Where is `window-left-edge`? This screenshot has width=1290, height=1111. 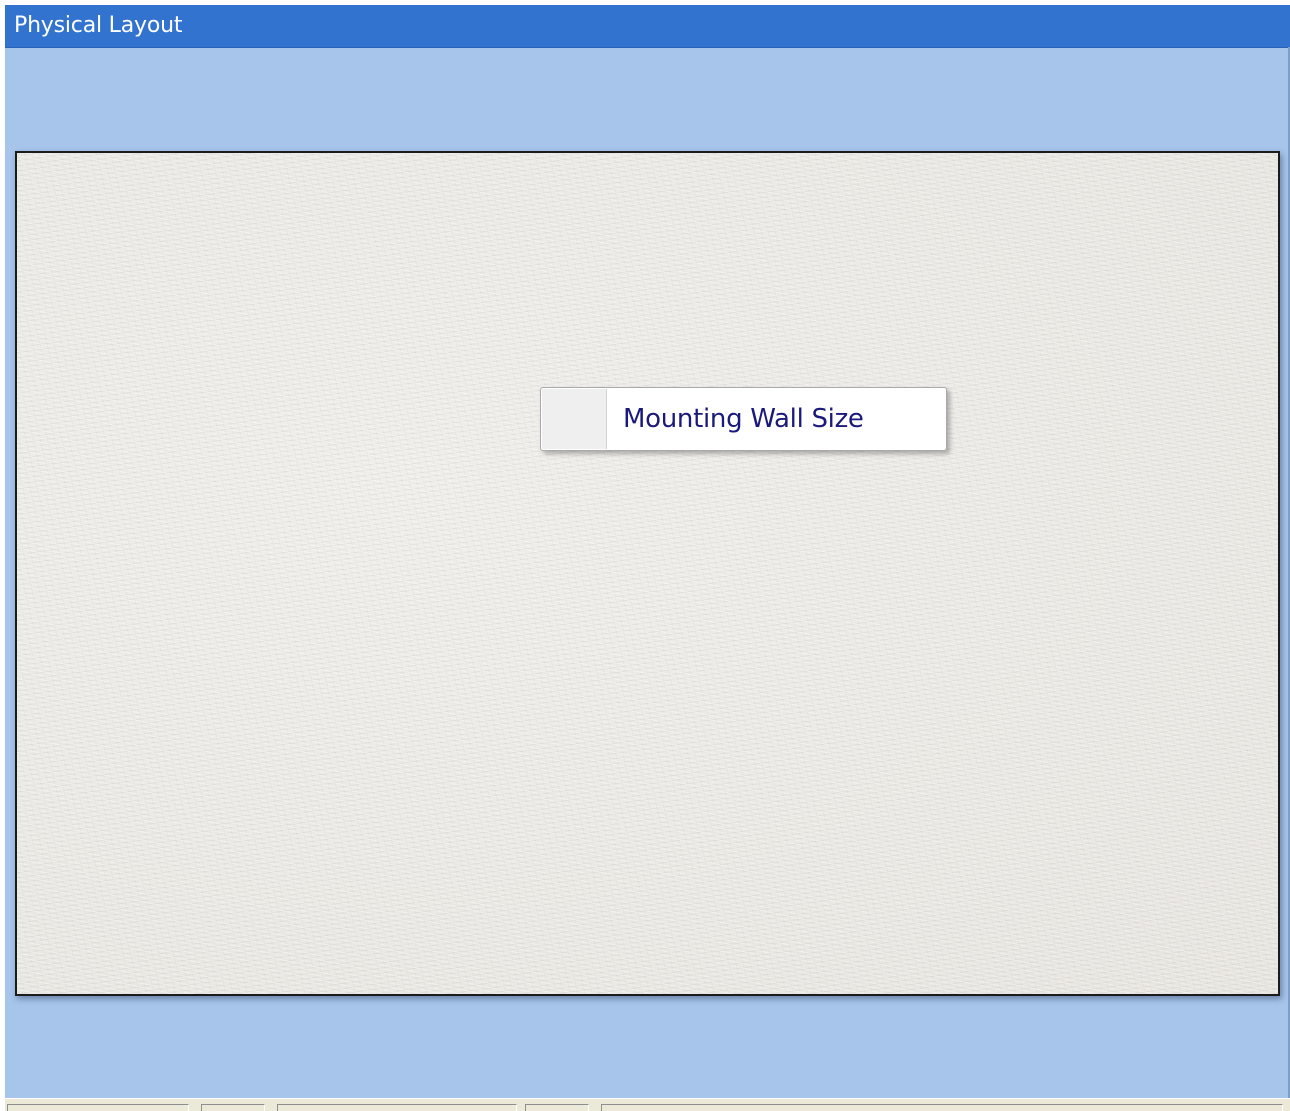 window-left-edge is located at coordinates (2, 555).